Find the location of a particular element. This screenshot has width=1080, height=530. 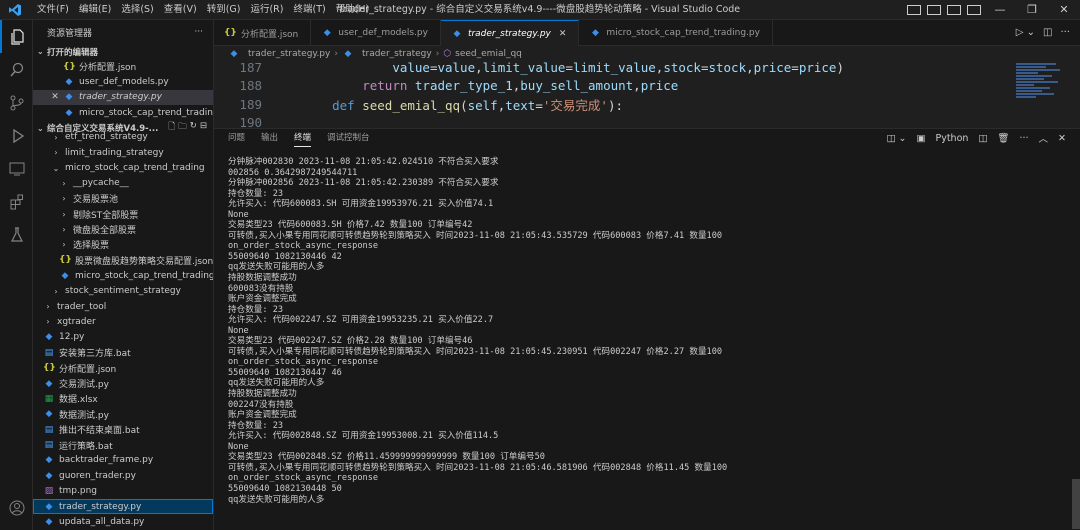

minimap is located at coordinates (1041, 92).